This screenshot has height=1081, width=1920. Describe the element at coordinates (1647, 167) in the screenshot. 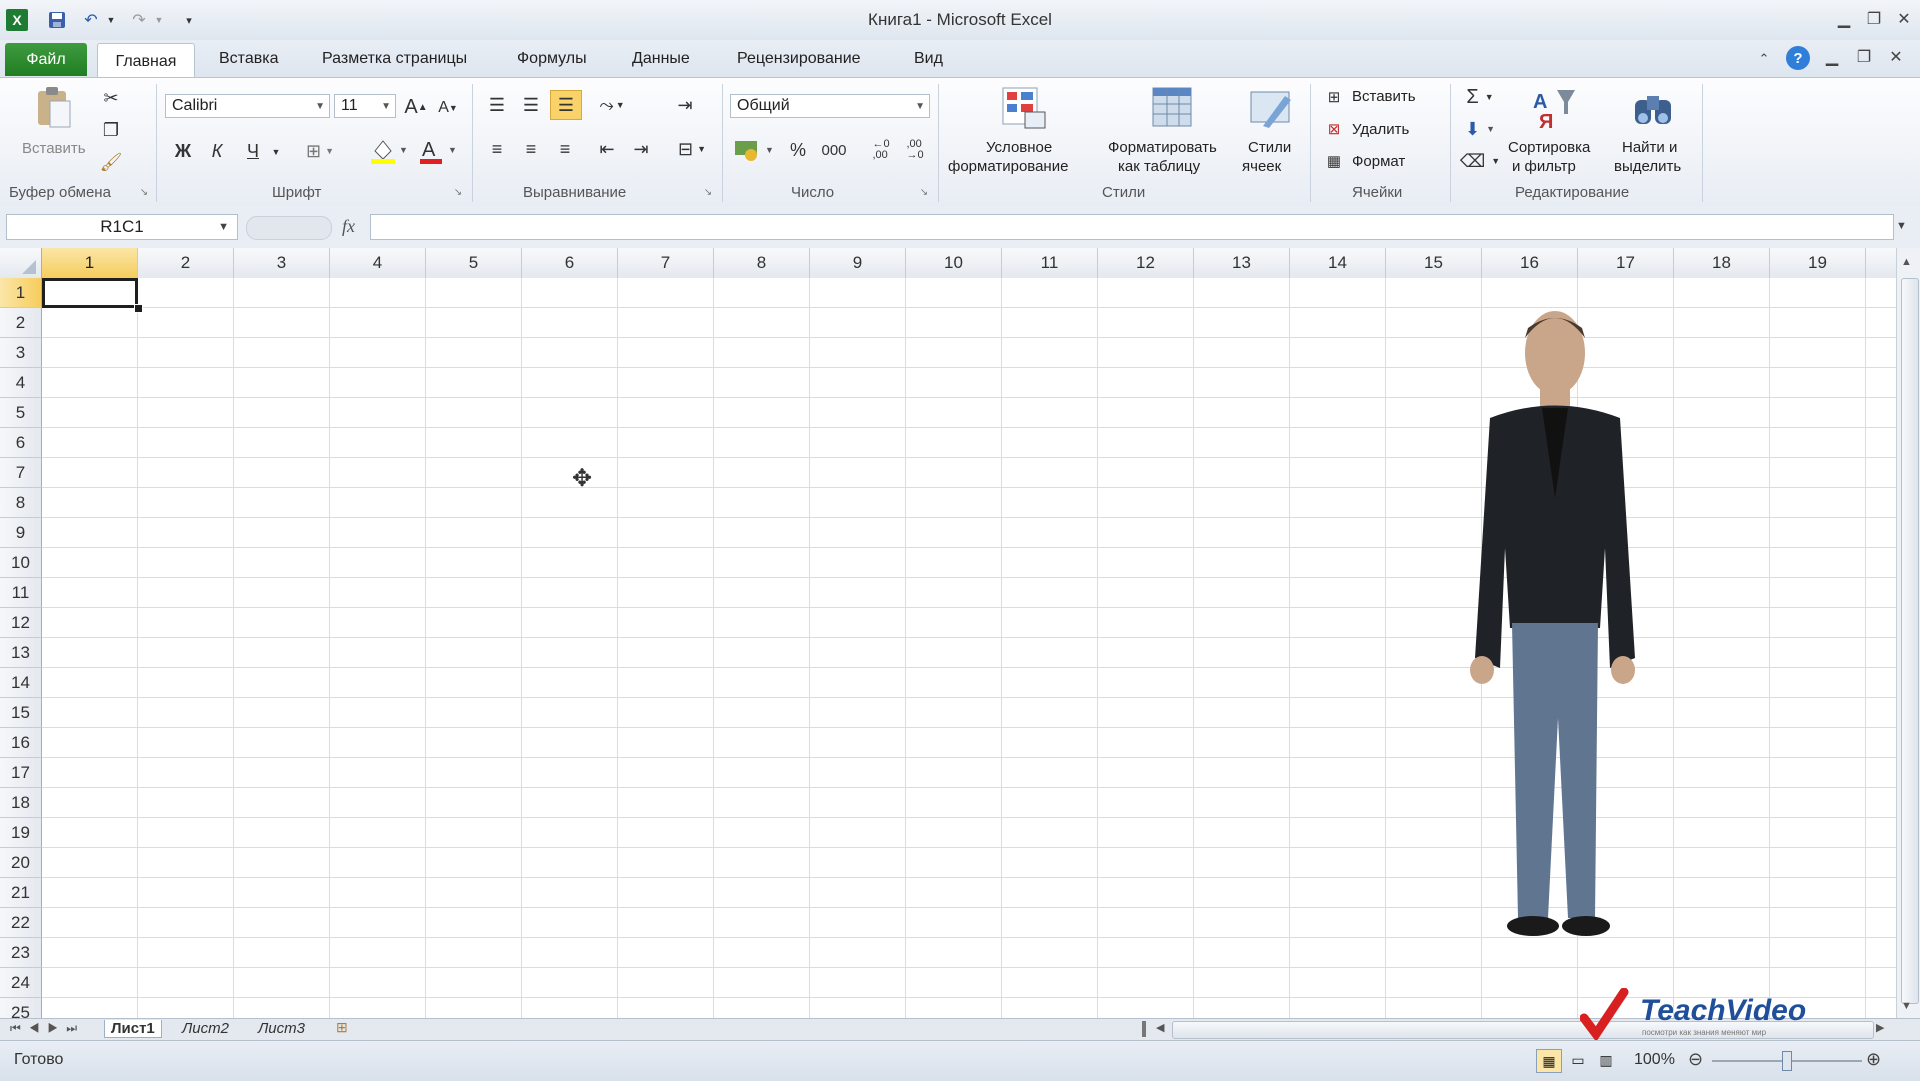

I see `find-select-line2: выделить` at that location.